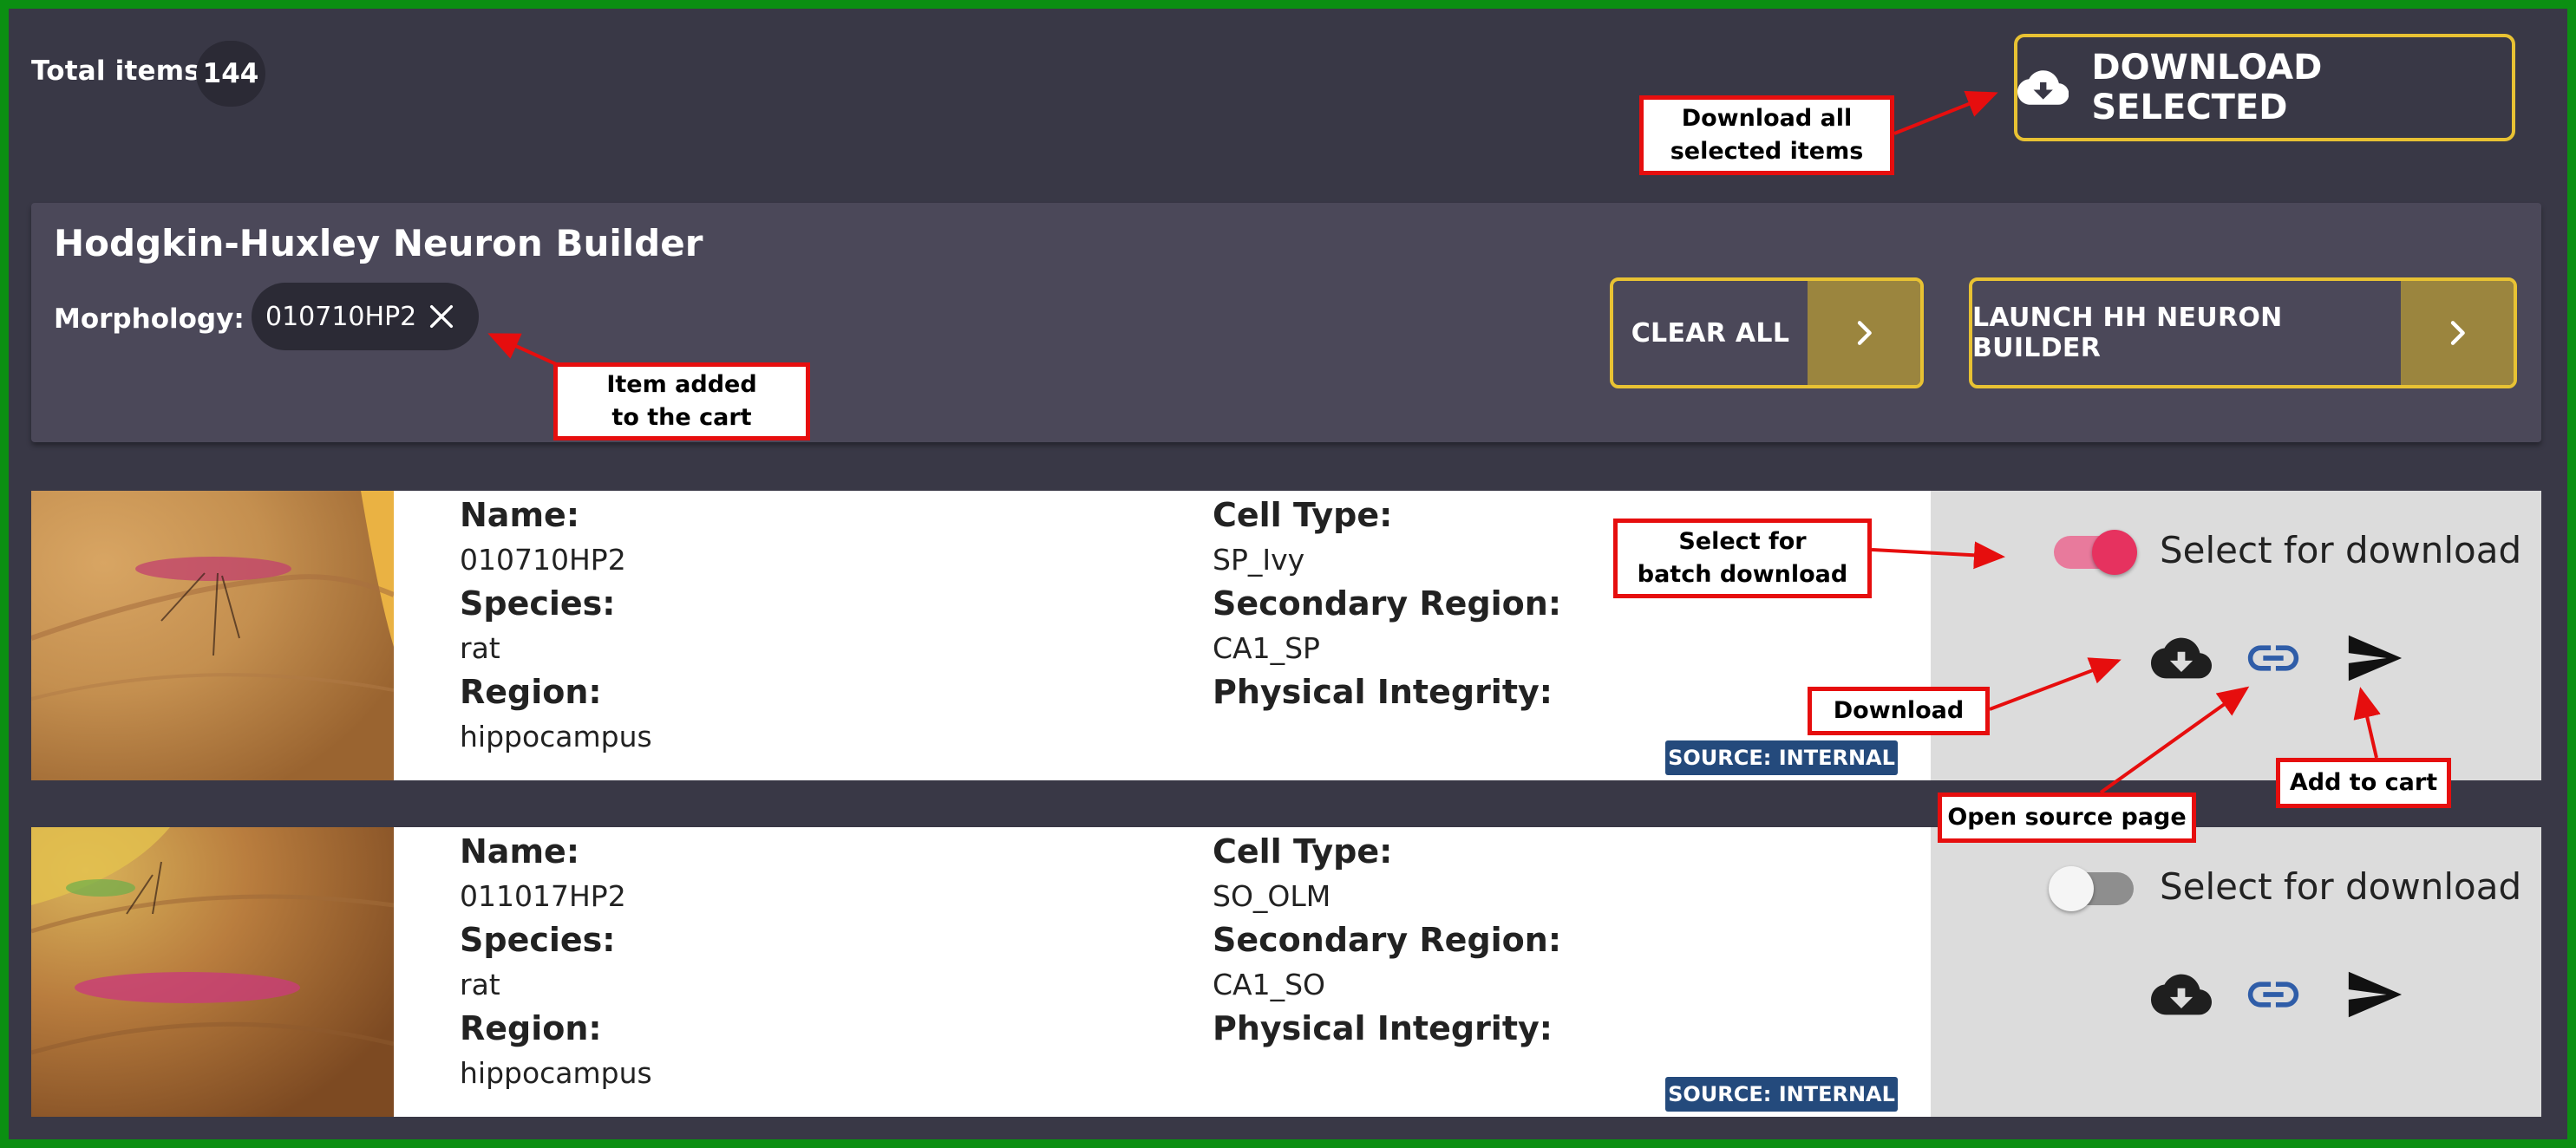  What do you see at coordinates (543, 896) in the screenshot?
I see `name-value: 011017HP2` at bounding box center [543, 896].